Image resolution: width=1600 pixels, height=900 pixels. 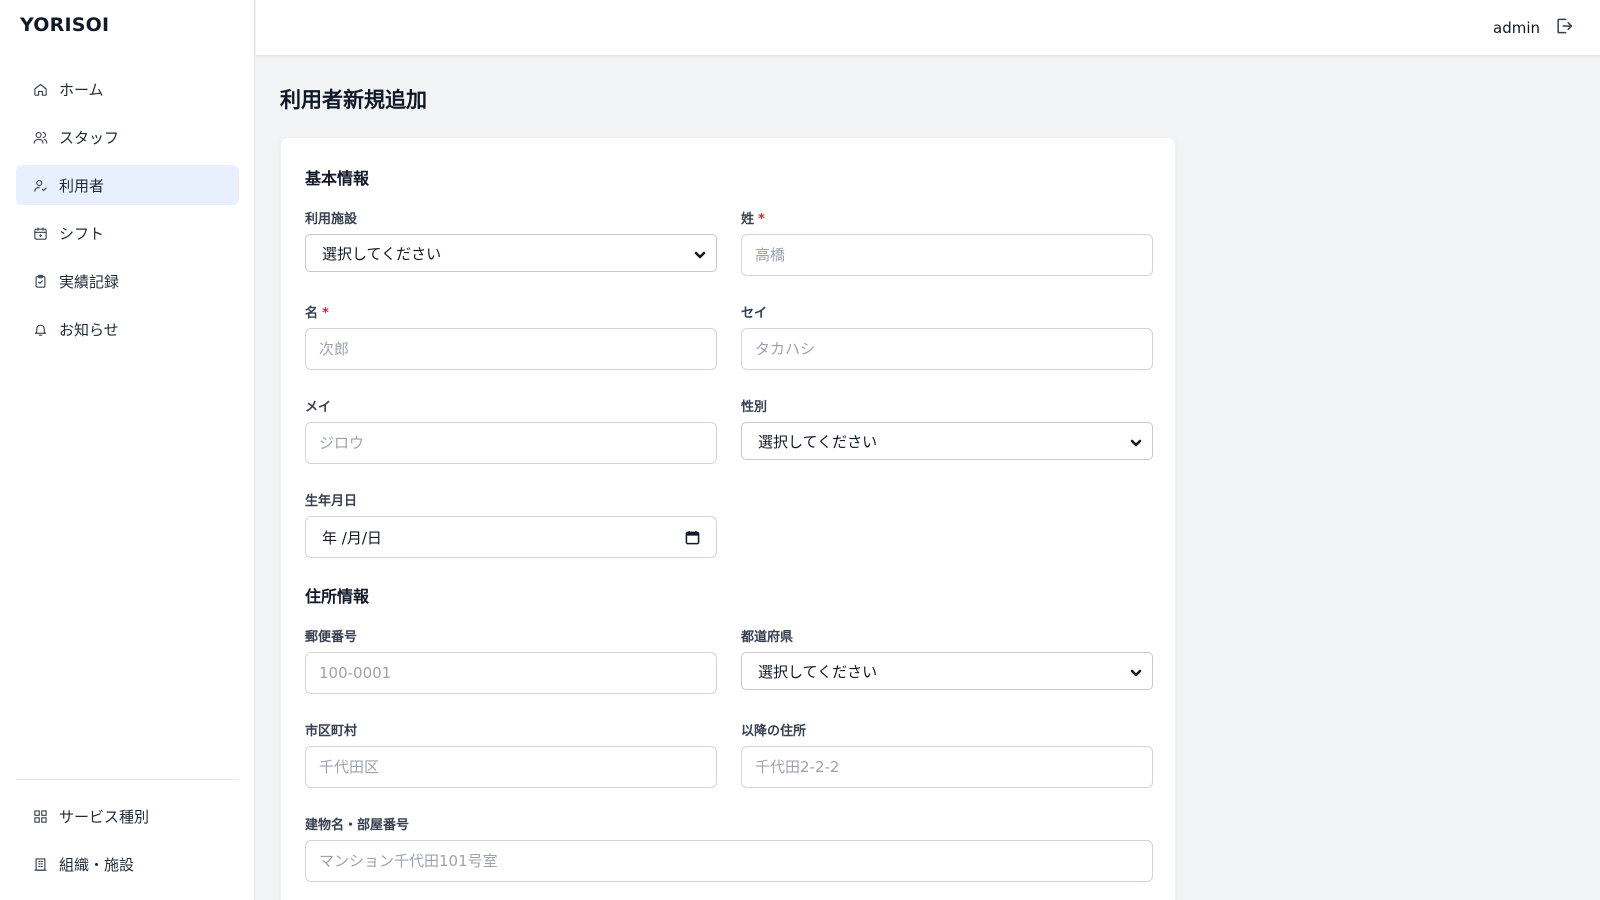 I want to click on sidebar-divider, so click(x=127, y=779).